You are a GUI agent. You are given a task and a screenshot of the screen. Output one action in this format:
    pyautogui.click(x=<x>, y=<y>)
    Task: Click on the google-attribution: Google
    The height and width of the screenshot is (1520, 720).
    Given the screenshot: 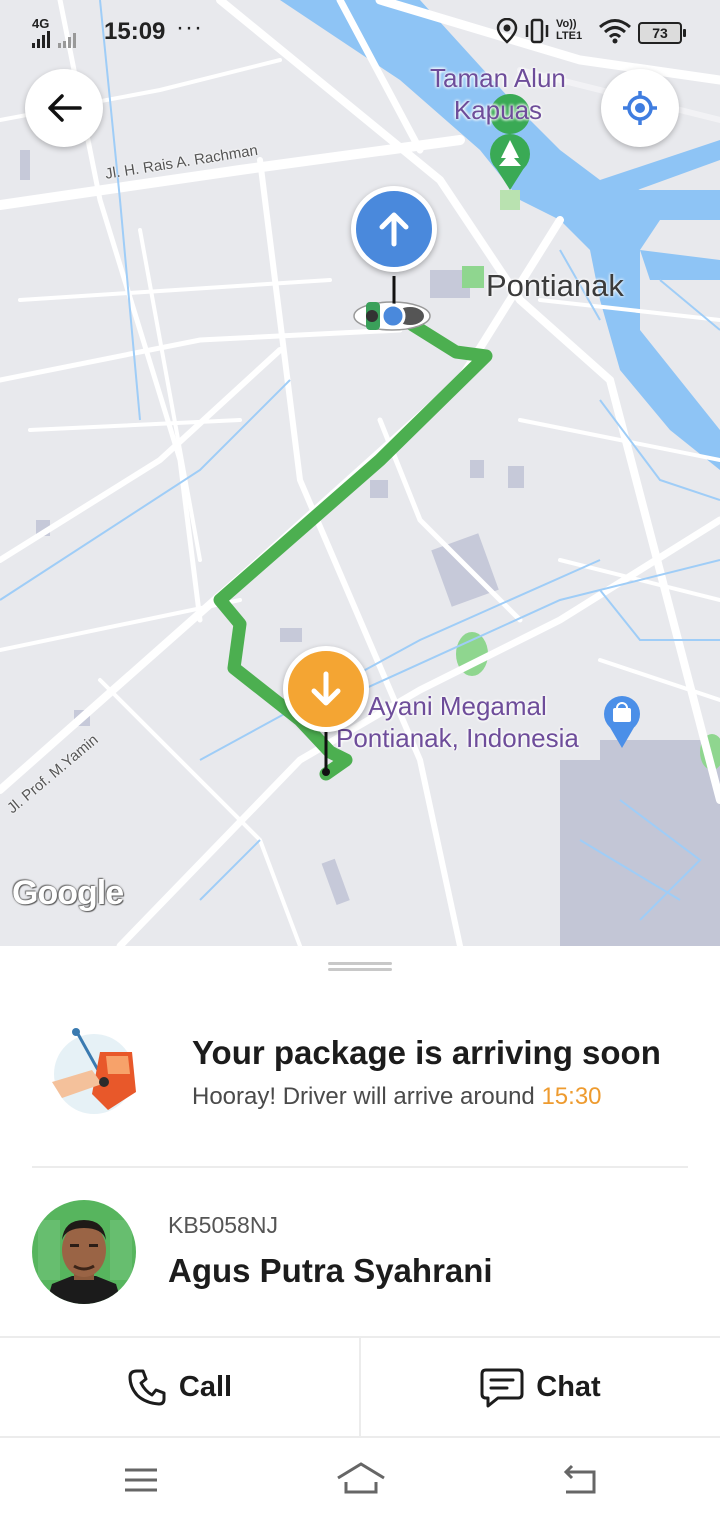 What is the action you would take?
    pyautogui.click(x=68, y=893)
    